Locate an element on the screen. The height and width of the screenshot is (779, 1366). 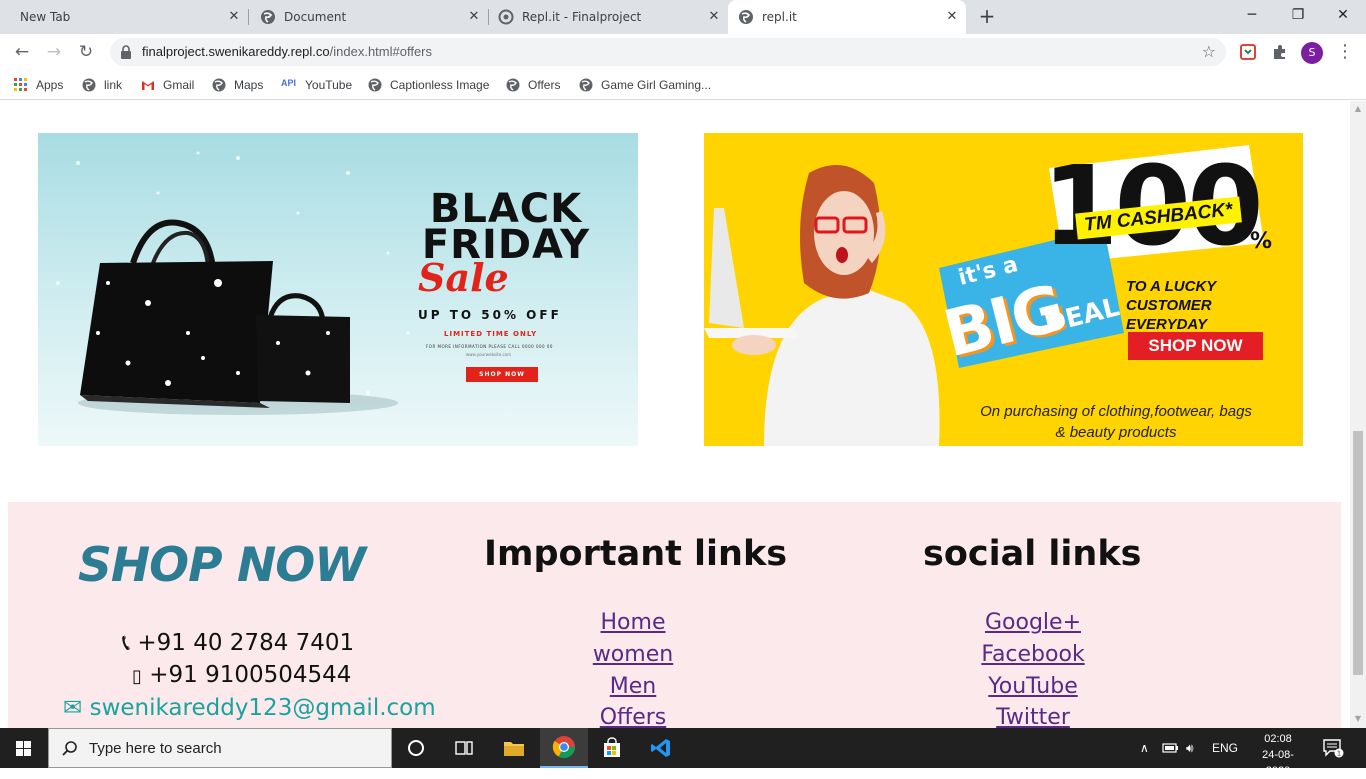
bookmark-gmail: Gmail is located at coordinates (167, 85).